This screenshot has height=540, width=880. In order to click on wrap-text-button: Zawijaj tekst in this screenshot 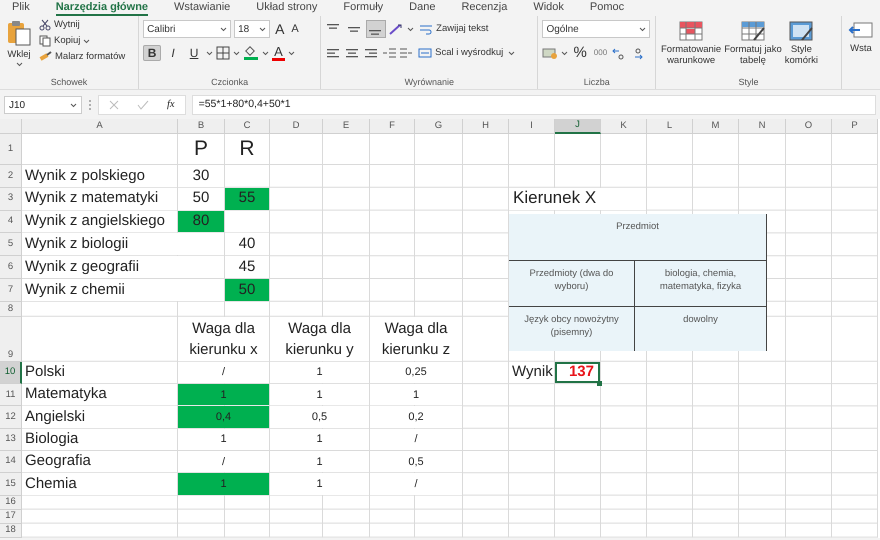, I will do `click(453, 29)`.